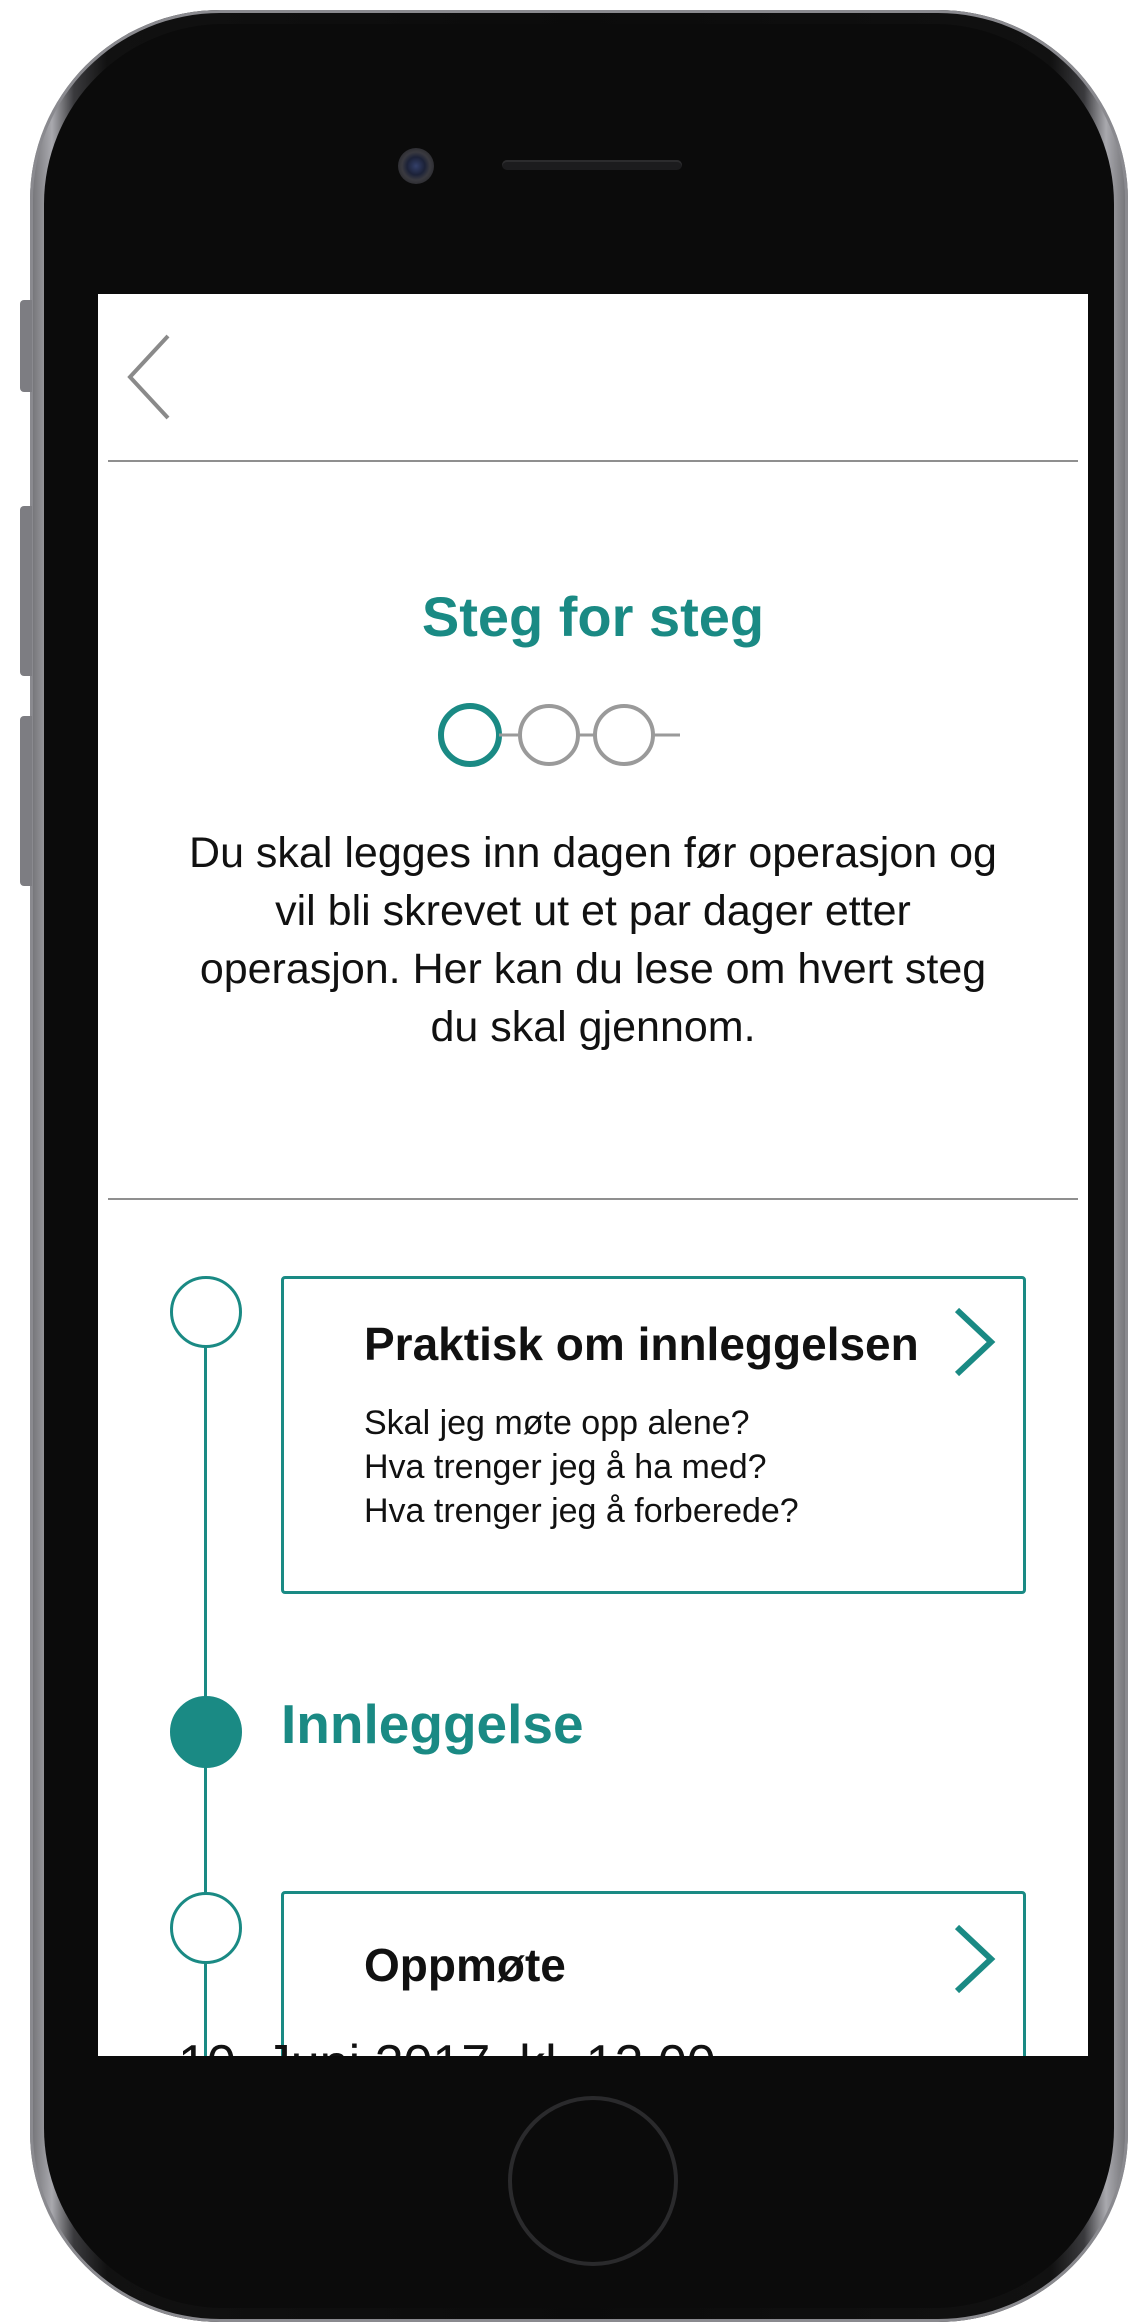  Describe the element at coordinates (592, 165) in the screenshot. I see `earpiece-speaker` at that location.